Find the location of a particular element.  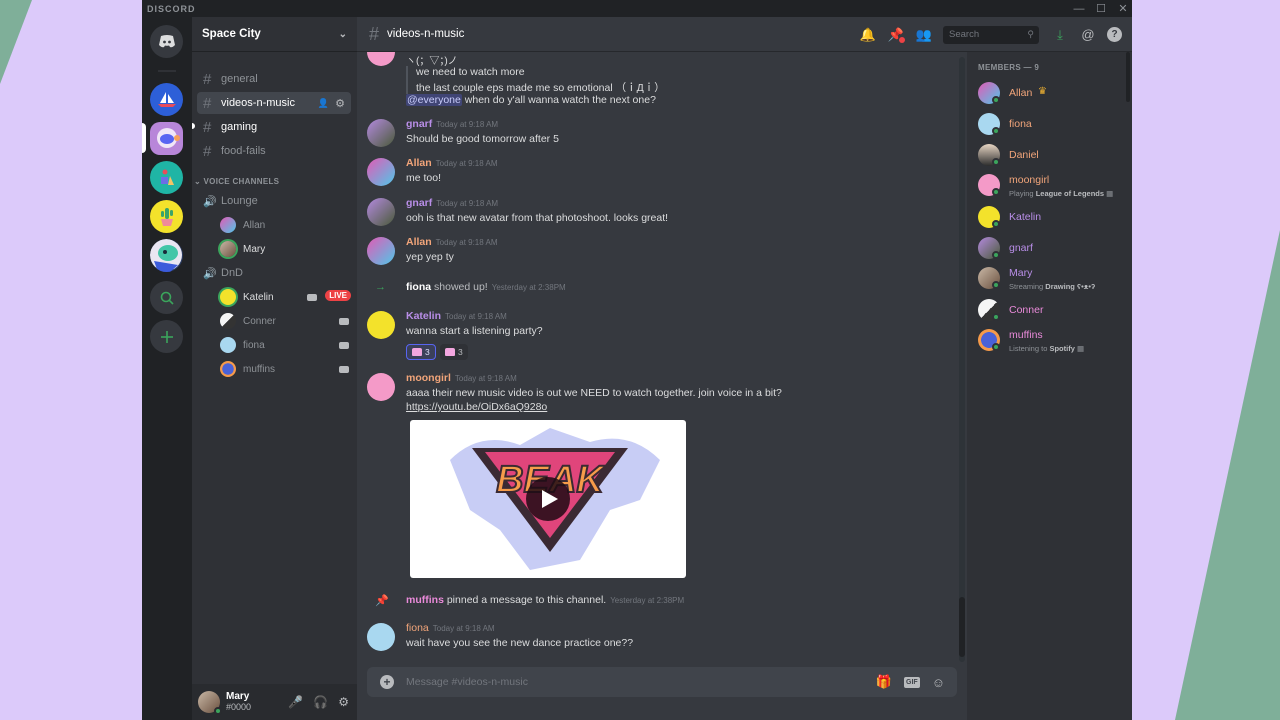

bell-icon: 🔔 is located at coordinates (868, 35).